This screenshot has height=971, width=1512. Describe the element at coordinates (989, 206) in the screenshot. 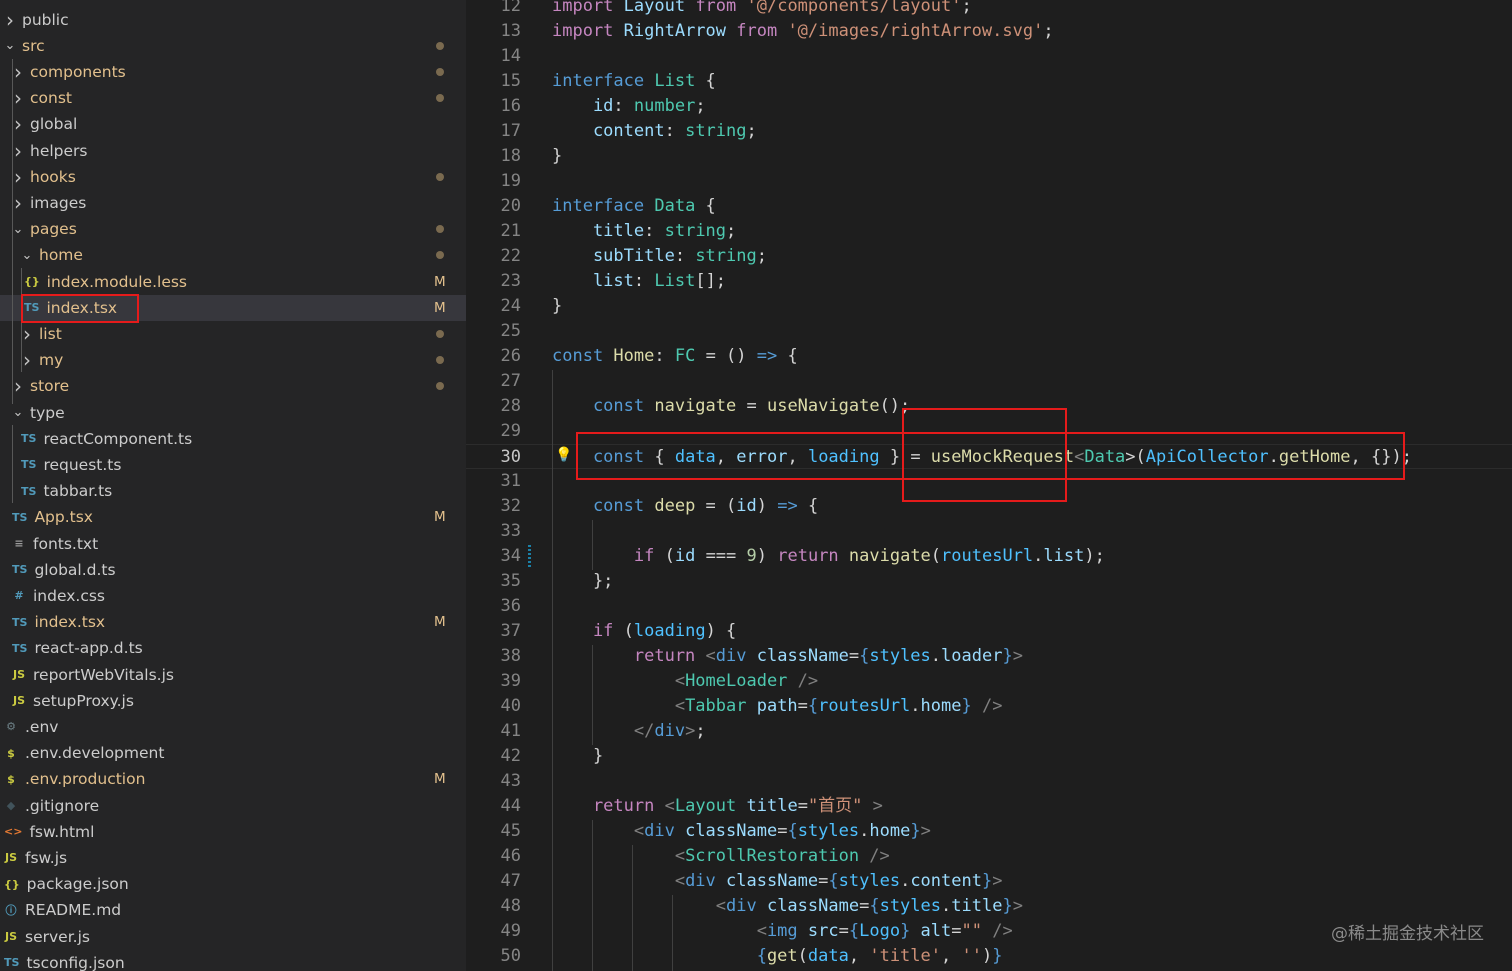

I see `code-line: 20 interface Data {` at that location.